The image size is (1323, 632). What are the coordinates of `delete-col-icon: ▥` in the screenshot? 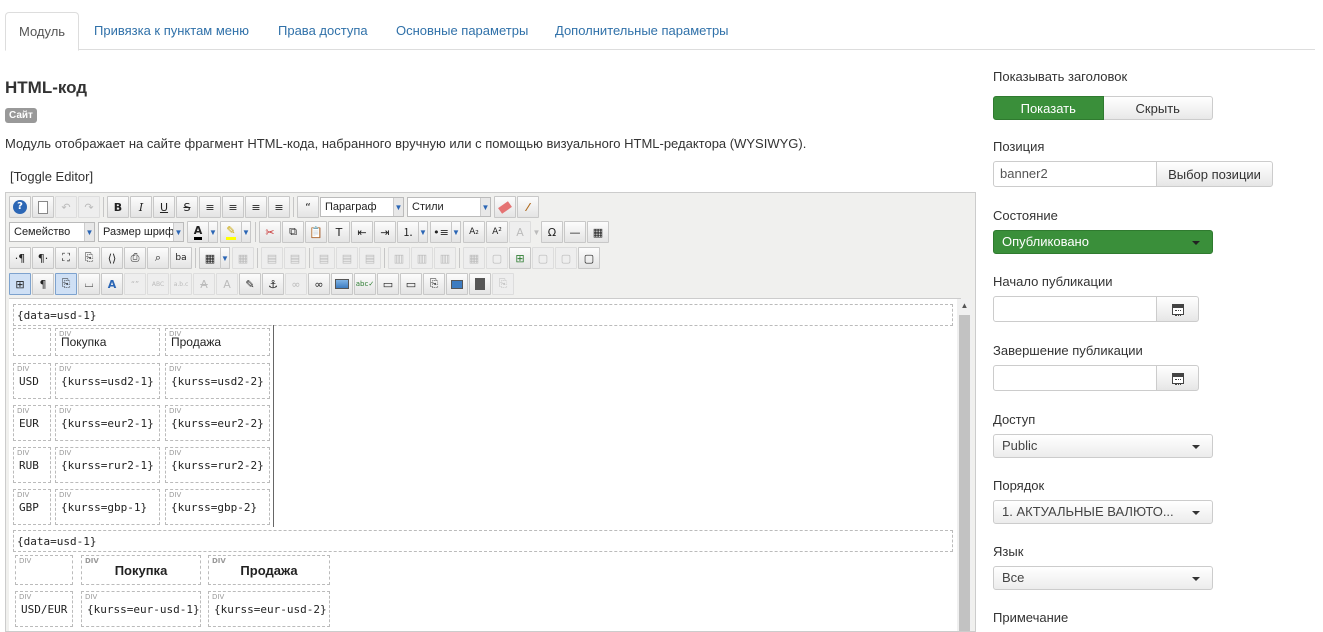 It's located at (445, 258).